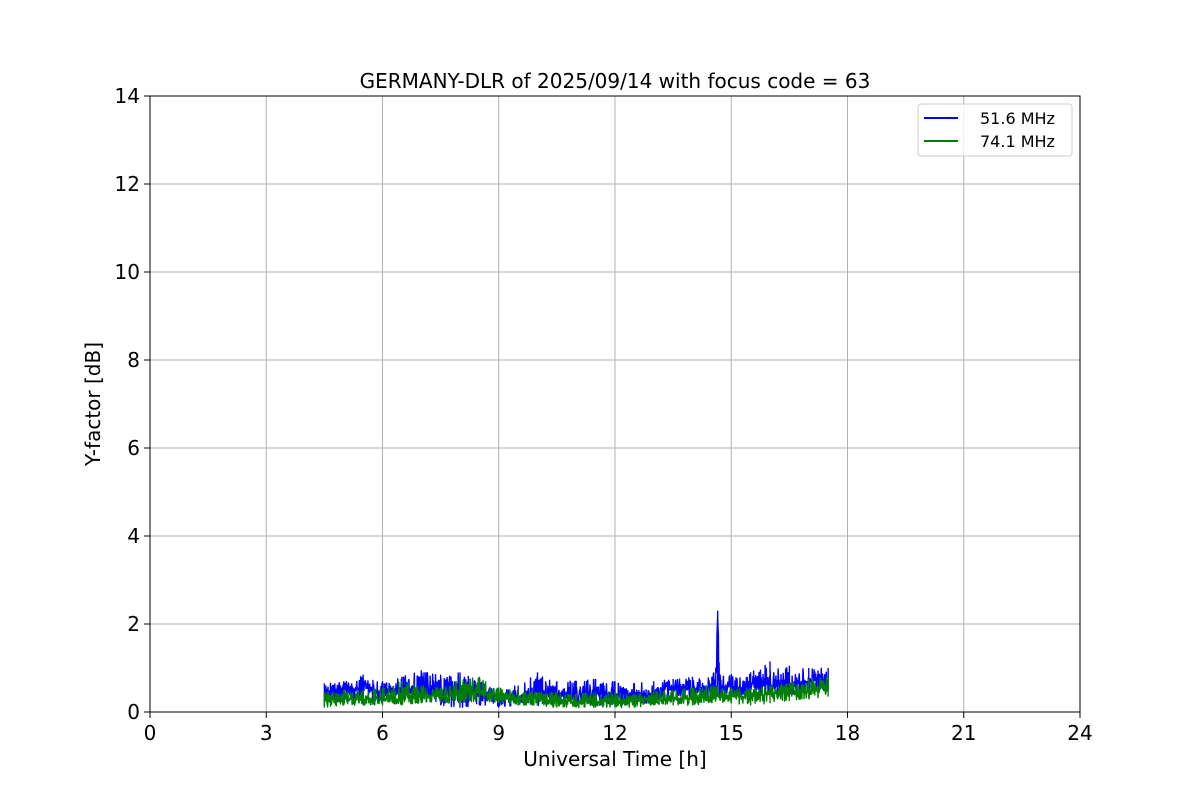 This screenshot has height=804, width=1200. I want to click on x-tick-label: 24, so click(1079, 733).